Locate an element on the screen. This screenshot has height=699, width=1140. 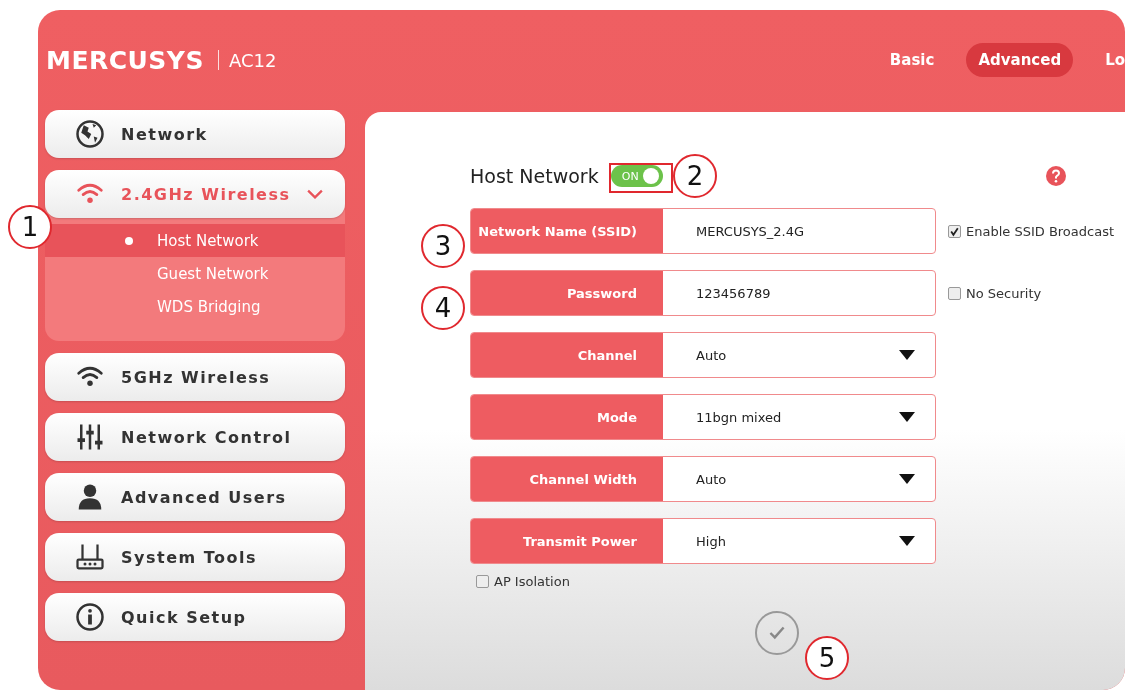
callout-number: 1 is located at coordinates (30, 227).